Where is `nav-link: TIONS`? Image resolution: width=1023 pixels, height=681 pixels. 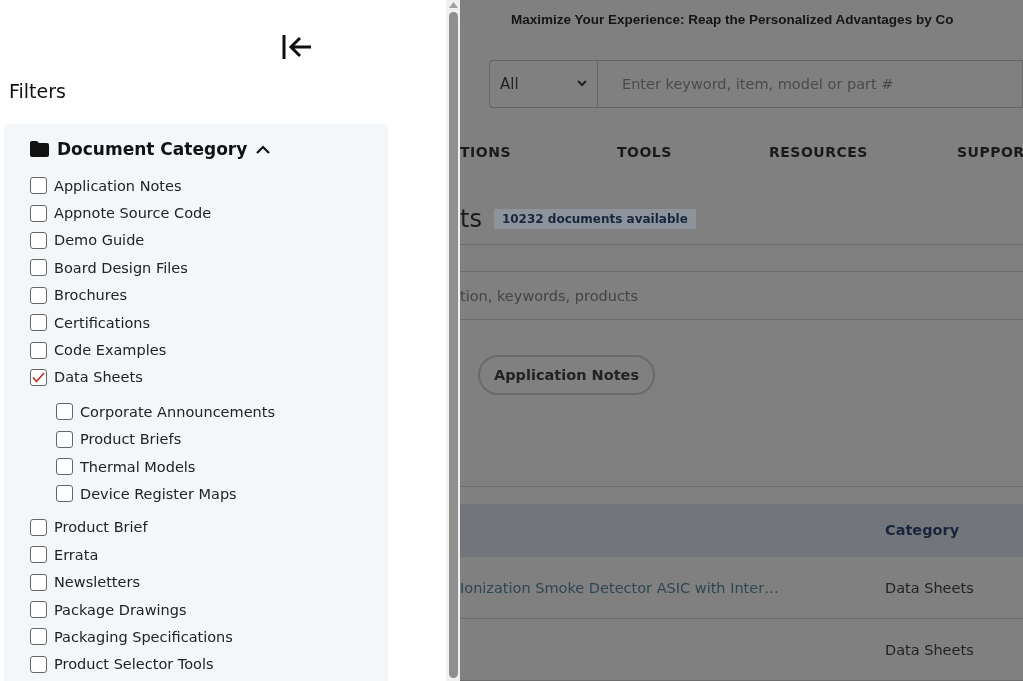 nav-link: TIONS is located at coordinates (538, 153).